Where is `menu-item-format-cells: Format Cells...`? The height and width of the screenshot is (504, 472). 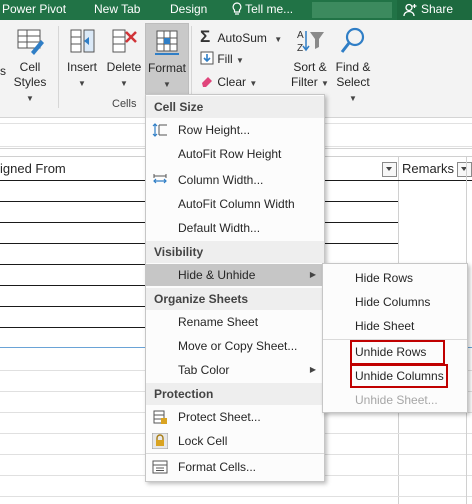 menu-item-format-cells: Format Cells... is located at coordinates (235, 467).